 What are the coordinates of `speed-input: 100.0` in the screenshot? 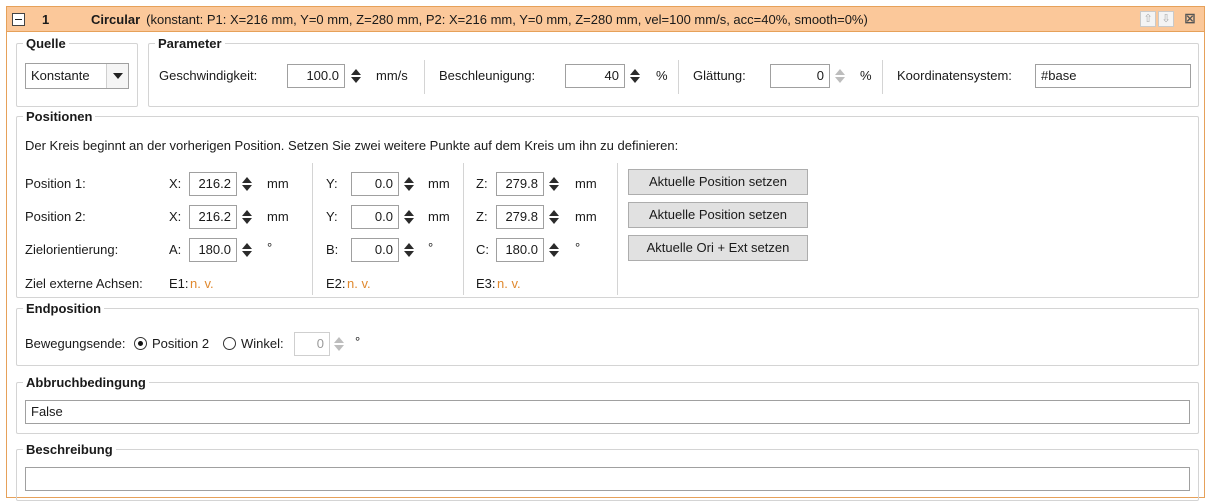 It's located at (316, 76).